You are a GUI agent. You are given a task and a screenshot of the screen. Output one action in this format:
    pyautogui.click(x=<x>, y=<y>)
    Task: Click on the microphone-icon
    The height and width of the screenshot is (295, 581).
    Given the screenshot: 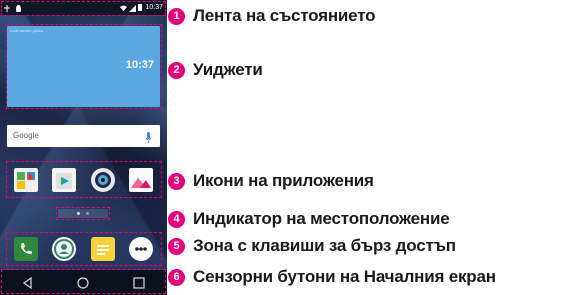 What is the action you would take?
    pyautogui.click(x=148, y=136)
    